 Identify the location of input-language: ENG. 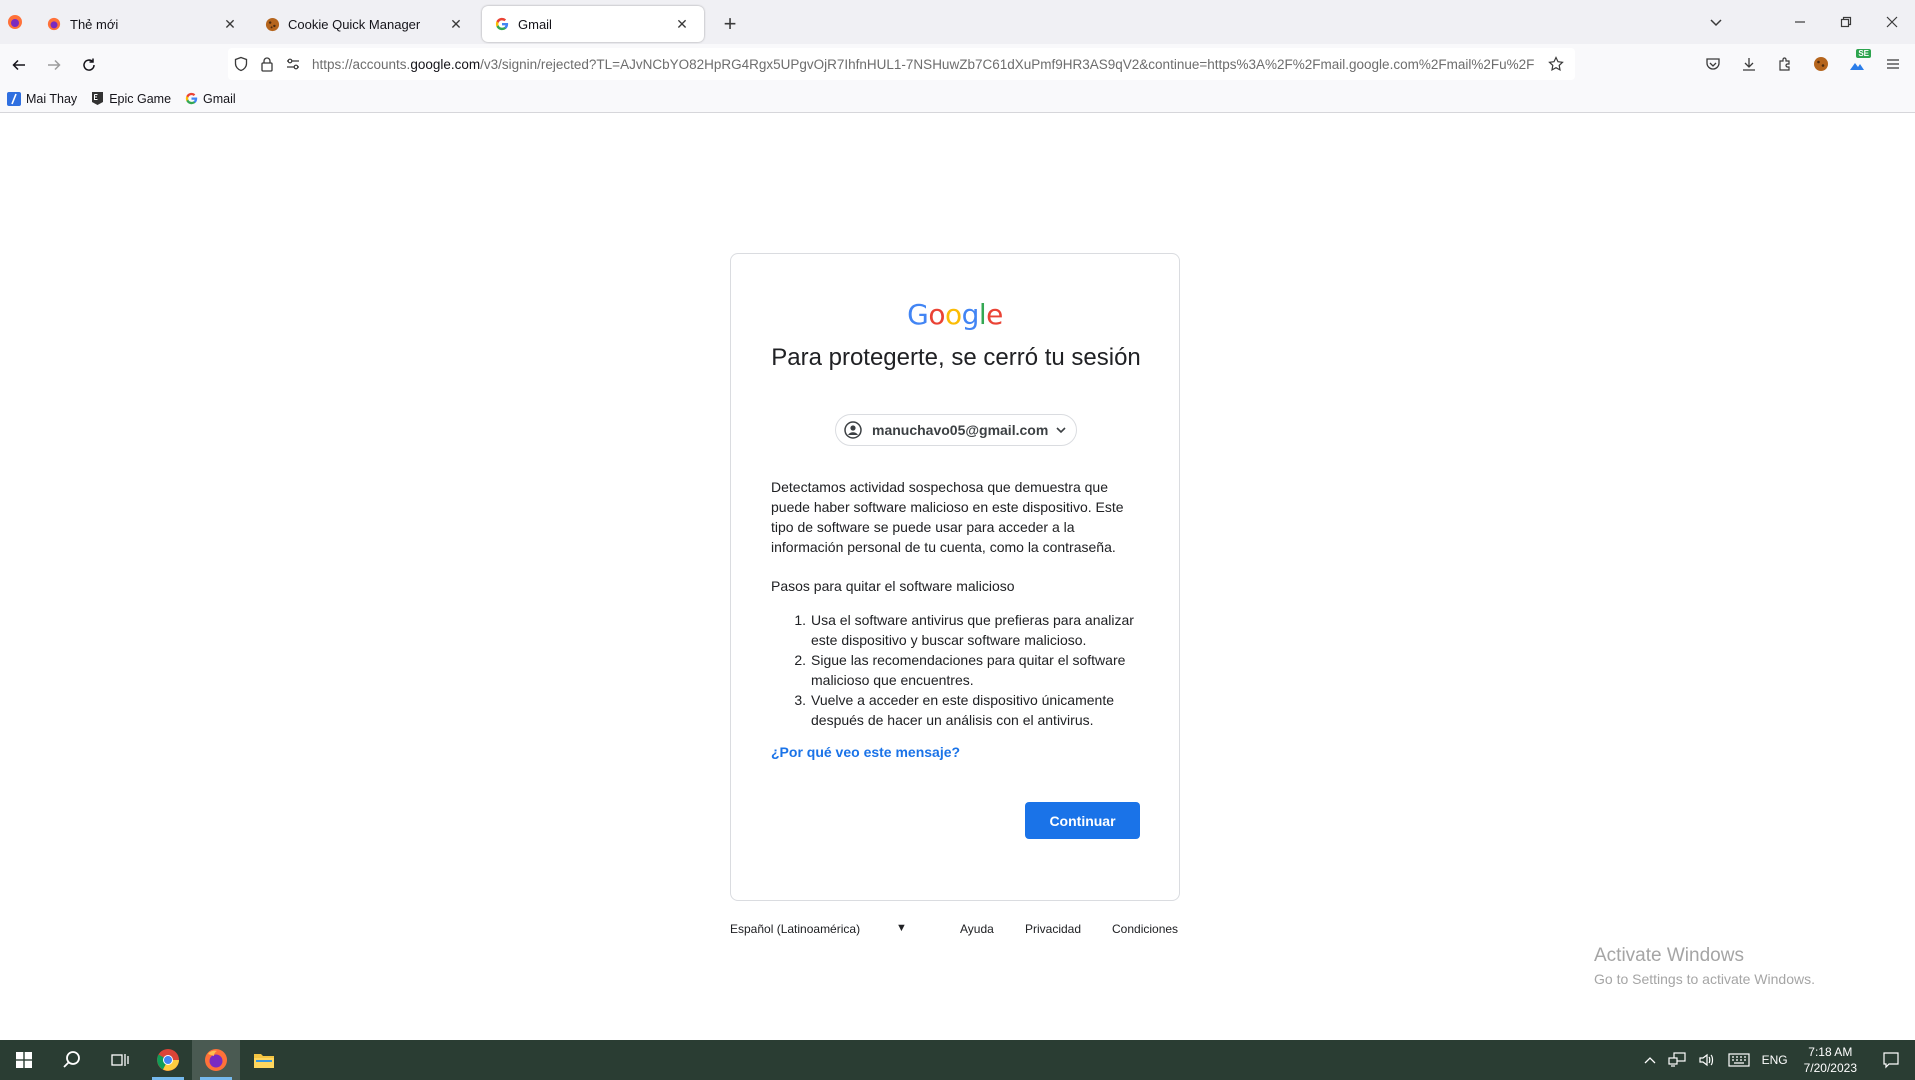
(1775, 1060).